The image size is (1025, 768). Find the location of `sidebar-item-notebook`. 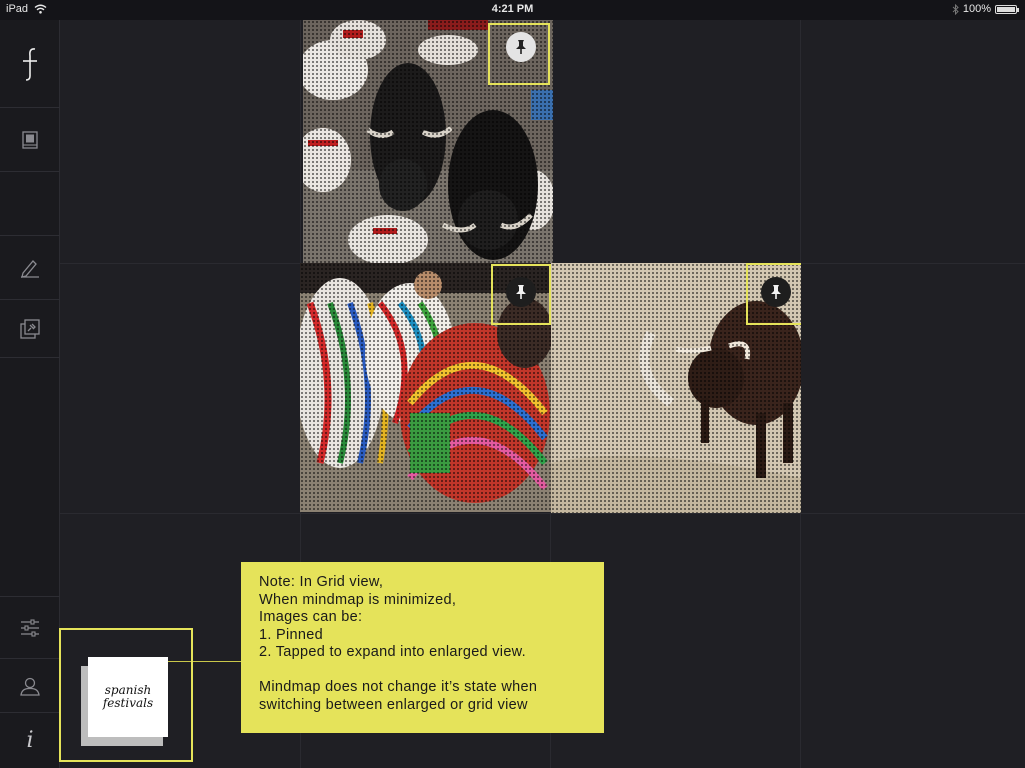

sidebar-item-notebook is located at coordinates (30, 140).